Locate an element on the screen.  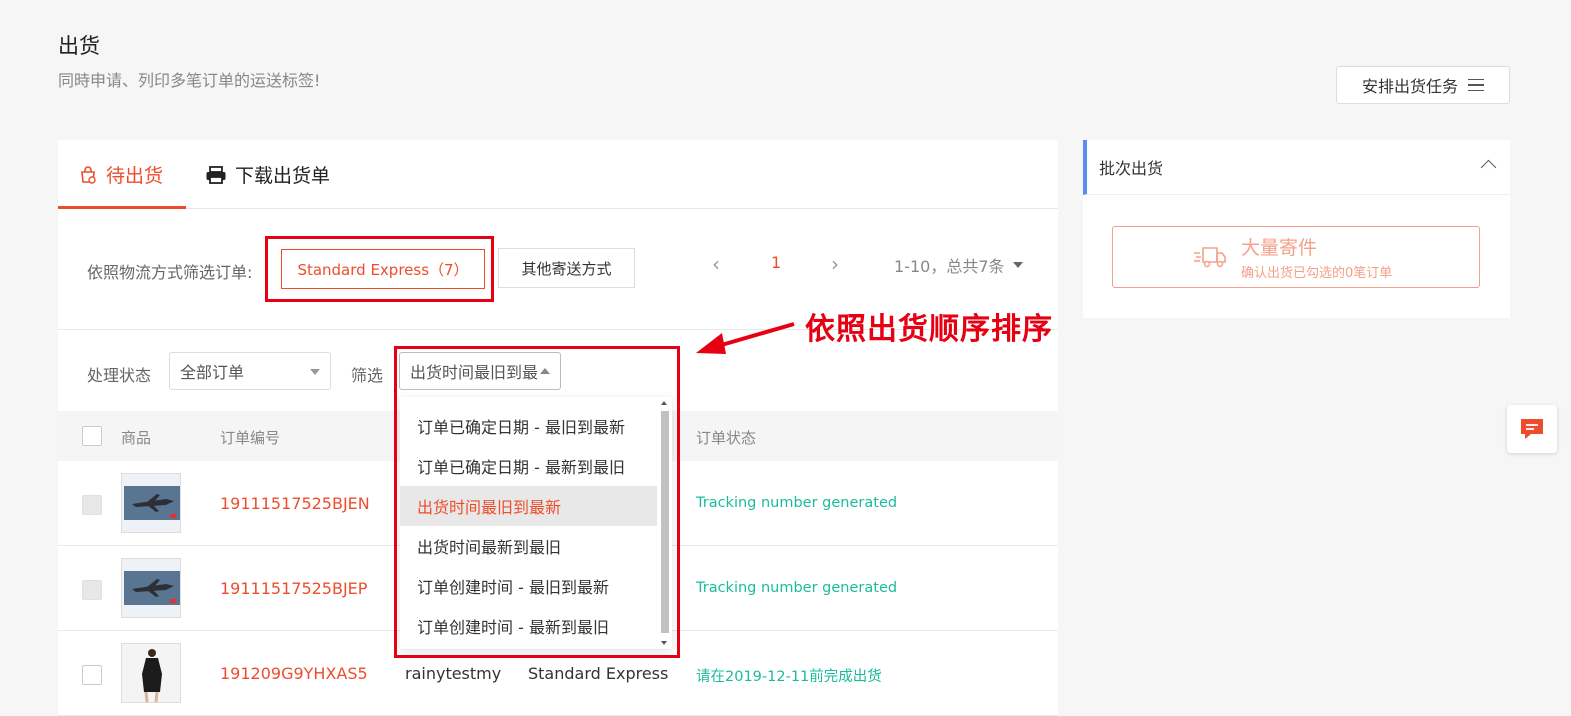
next-page-icon: › is located at coordinates (835, 264).